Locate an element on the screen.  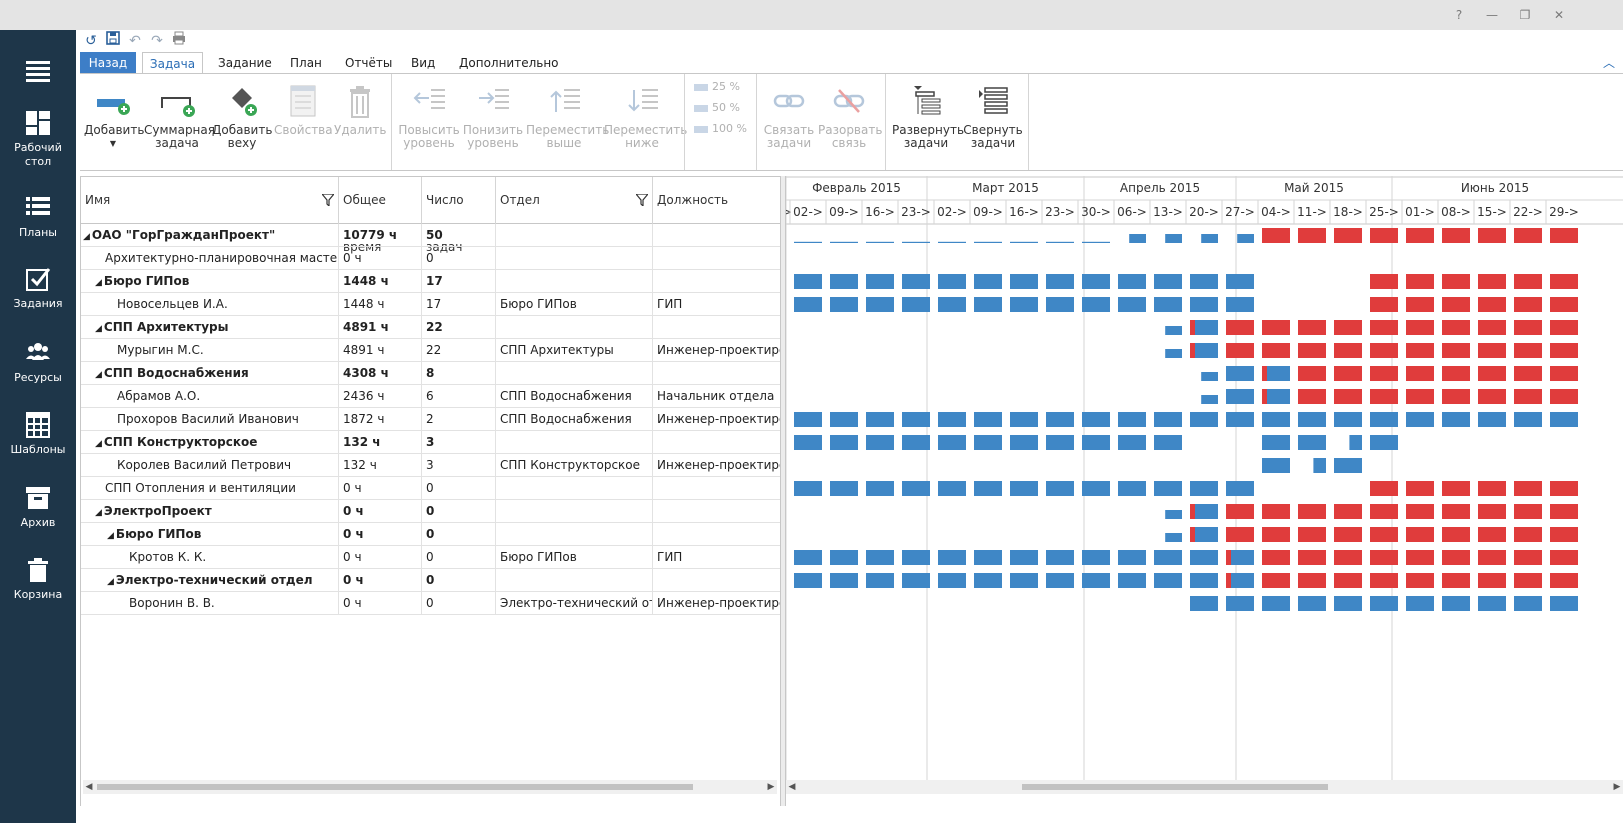
move-down-button: Переместить ниже is located at coordinates (645, 117).